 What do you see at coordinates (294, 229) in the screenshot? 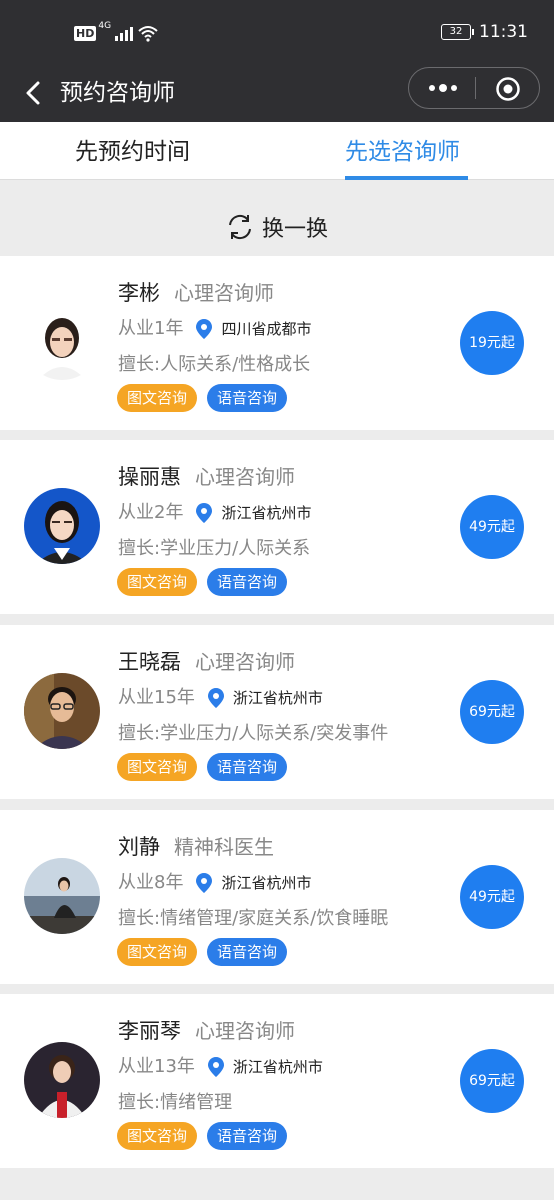
I see `refresh-label: 换一换` at bounding box center [294, 229].